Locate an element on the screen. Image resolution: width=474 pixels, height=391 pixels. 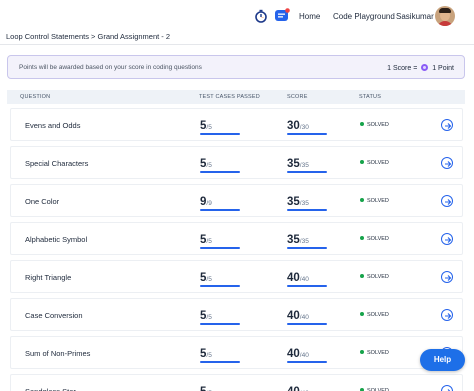
header-score: SCORE is located at coordinates (297, 97).